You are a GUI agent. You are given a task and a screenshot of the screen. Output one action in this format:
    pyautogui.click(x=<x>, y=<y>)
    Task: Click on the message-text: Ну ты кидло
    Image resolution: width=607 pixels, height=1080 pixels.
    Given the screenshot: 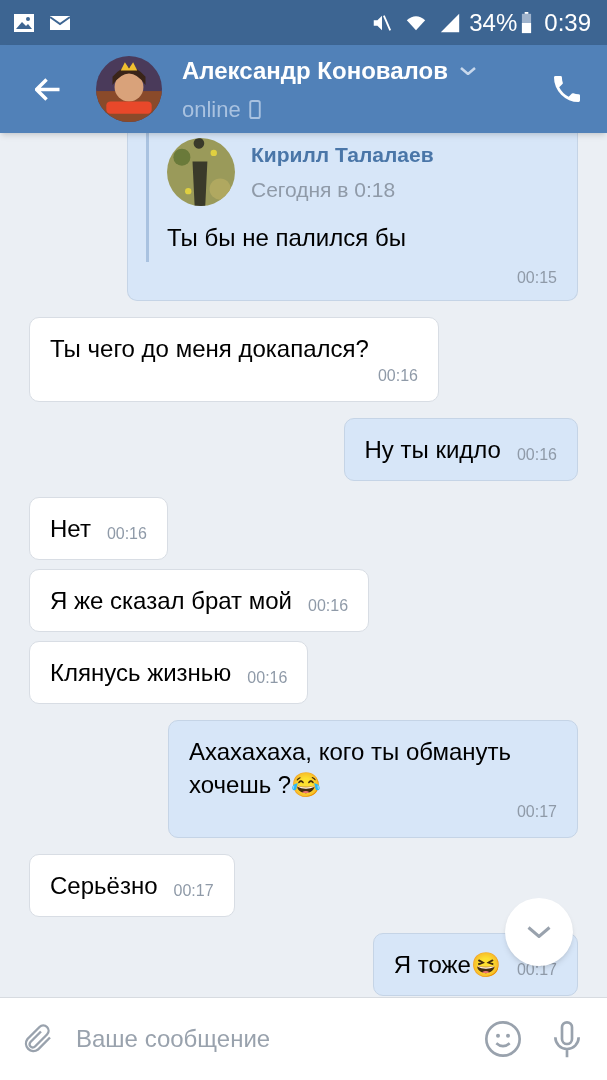 What is the action you would take?
    pyautogui.click(x=432, y=450)
    